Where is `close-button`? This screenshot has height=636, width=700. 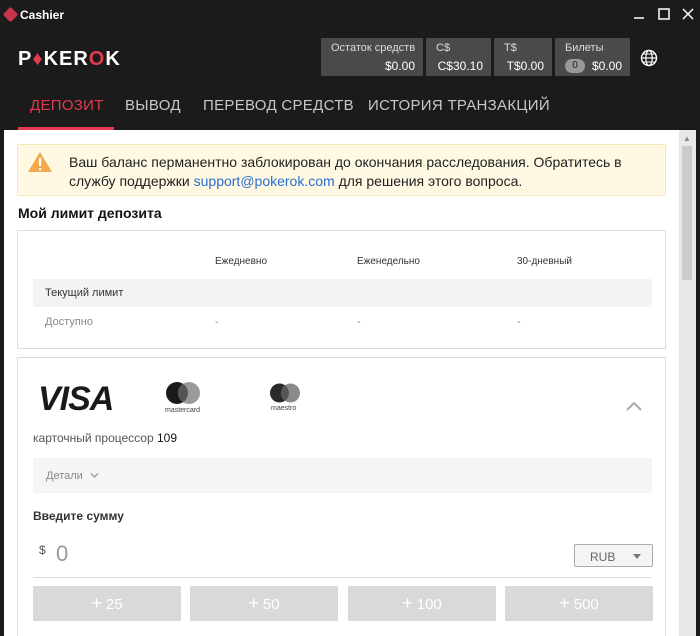 close-button is located at coordinates (688, 14).